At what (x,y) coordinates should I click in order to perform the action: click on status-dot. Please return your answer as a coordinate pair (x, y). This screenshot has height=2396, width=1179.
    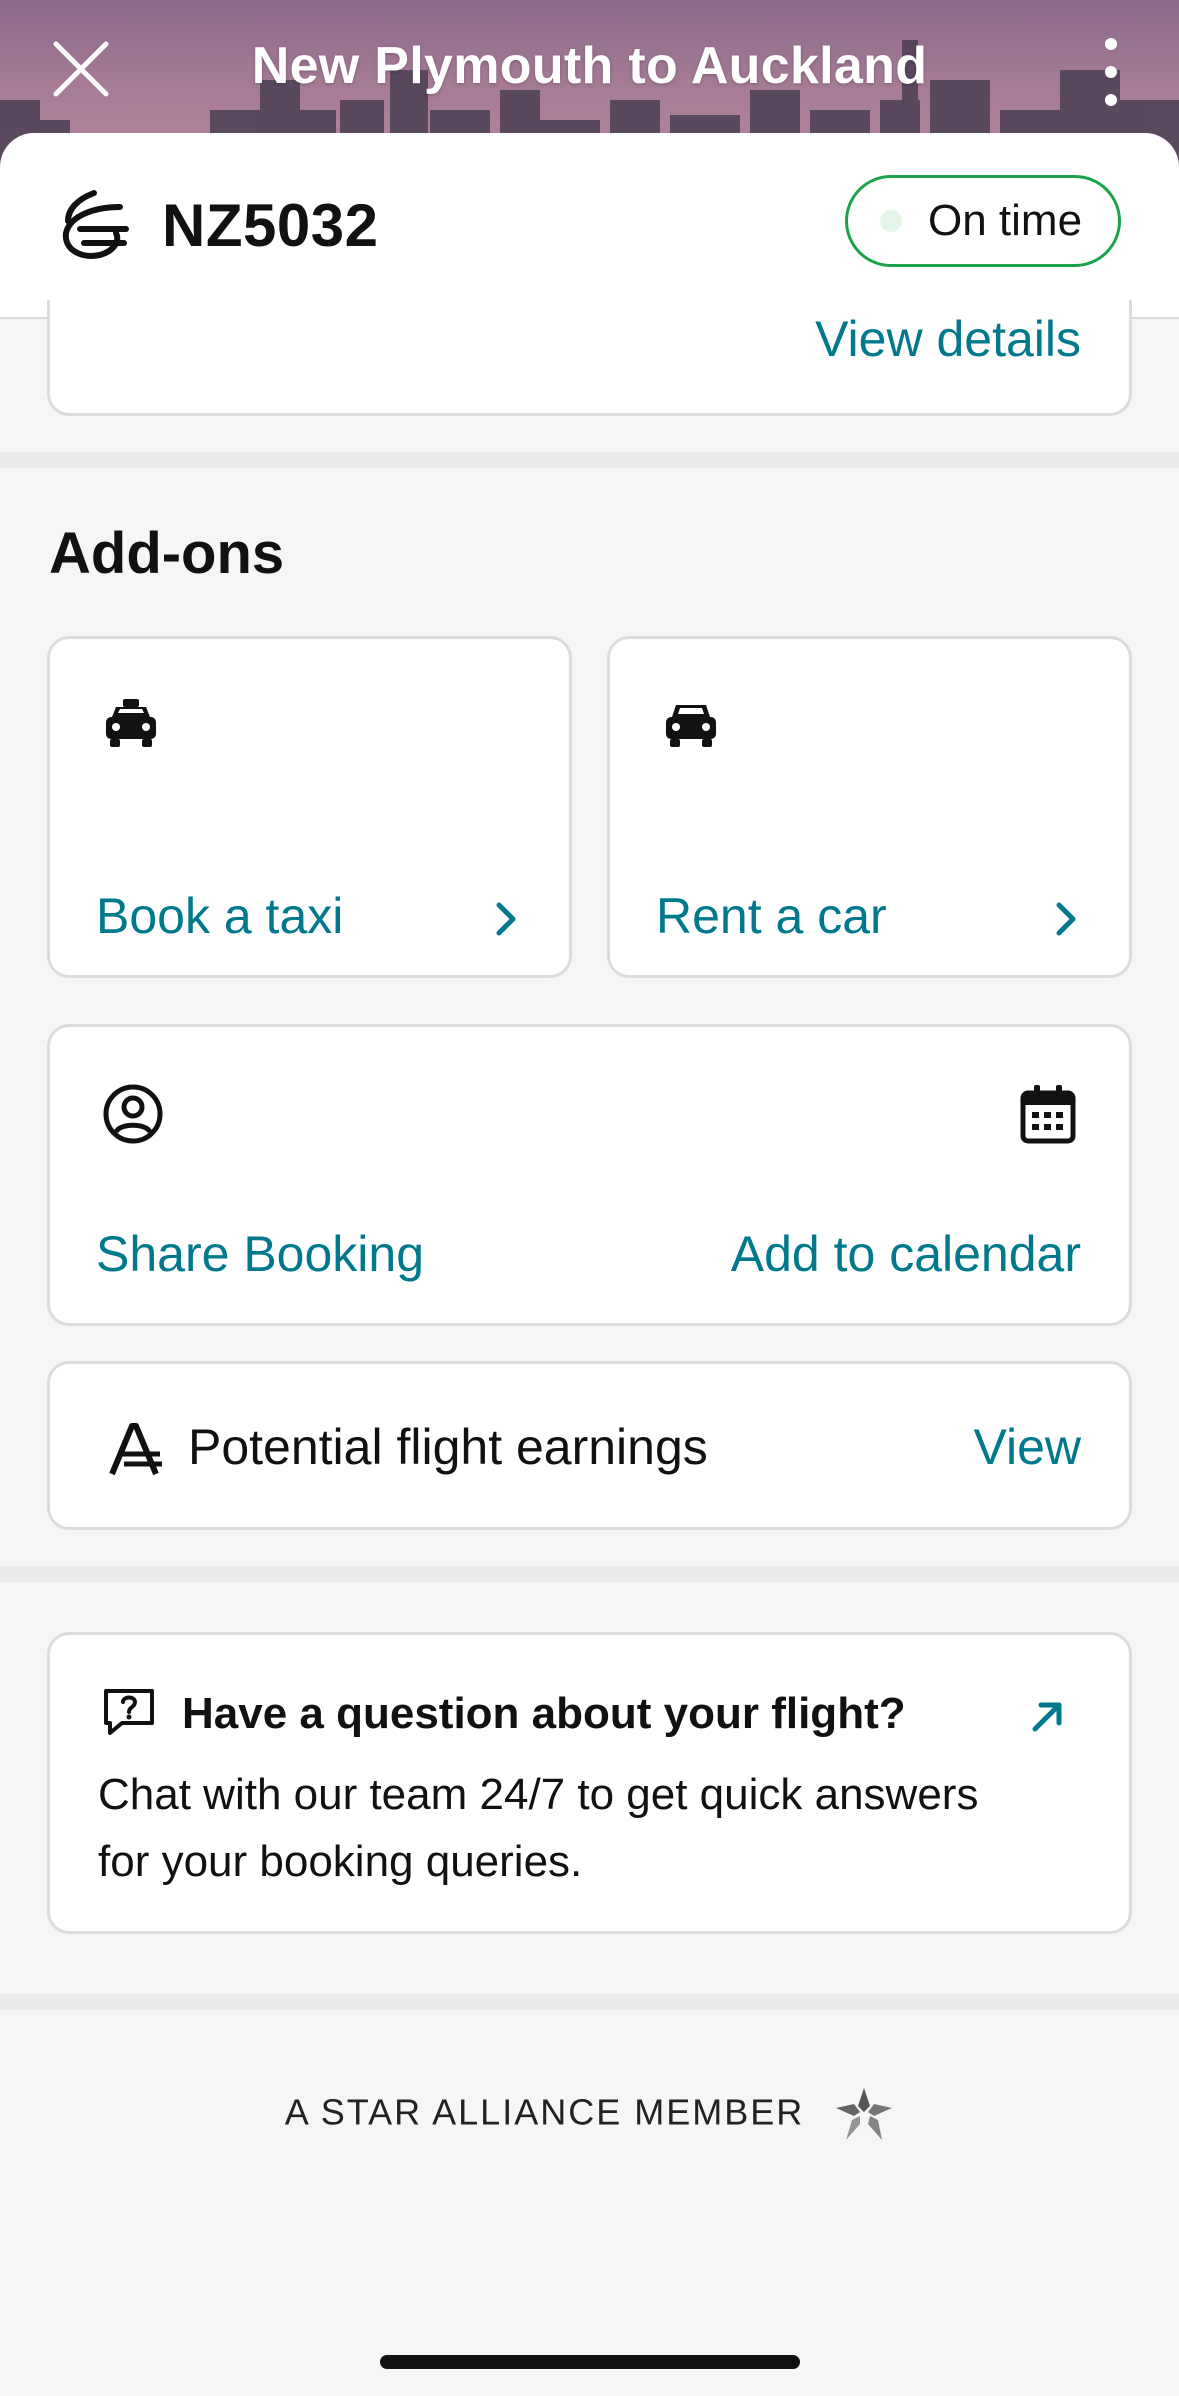
    Looking at the image, I should click on (891, 221).